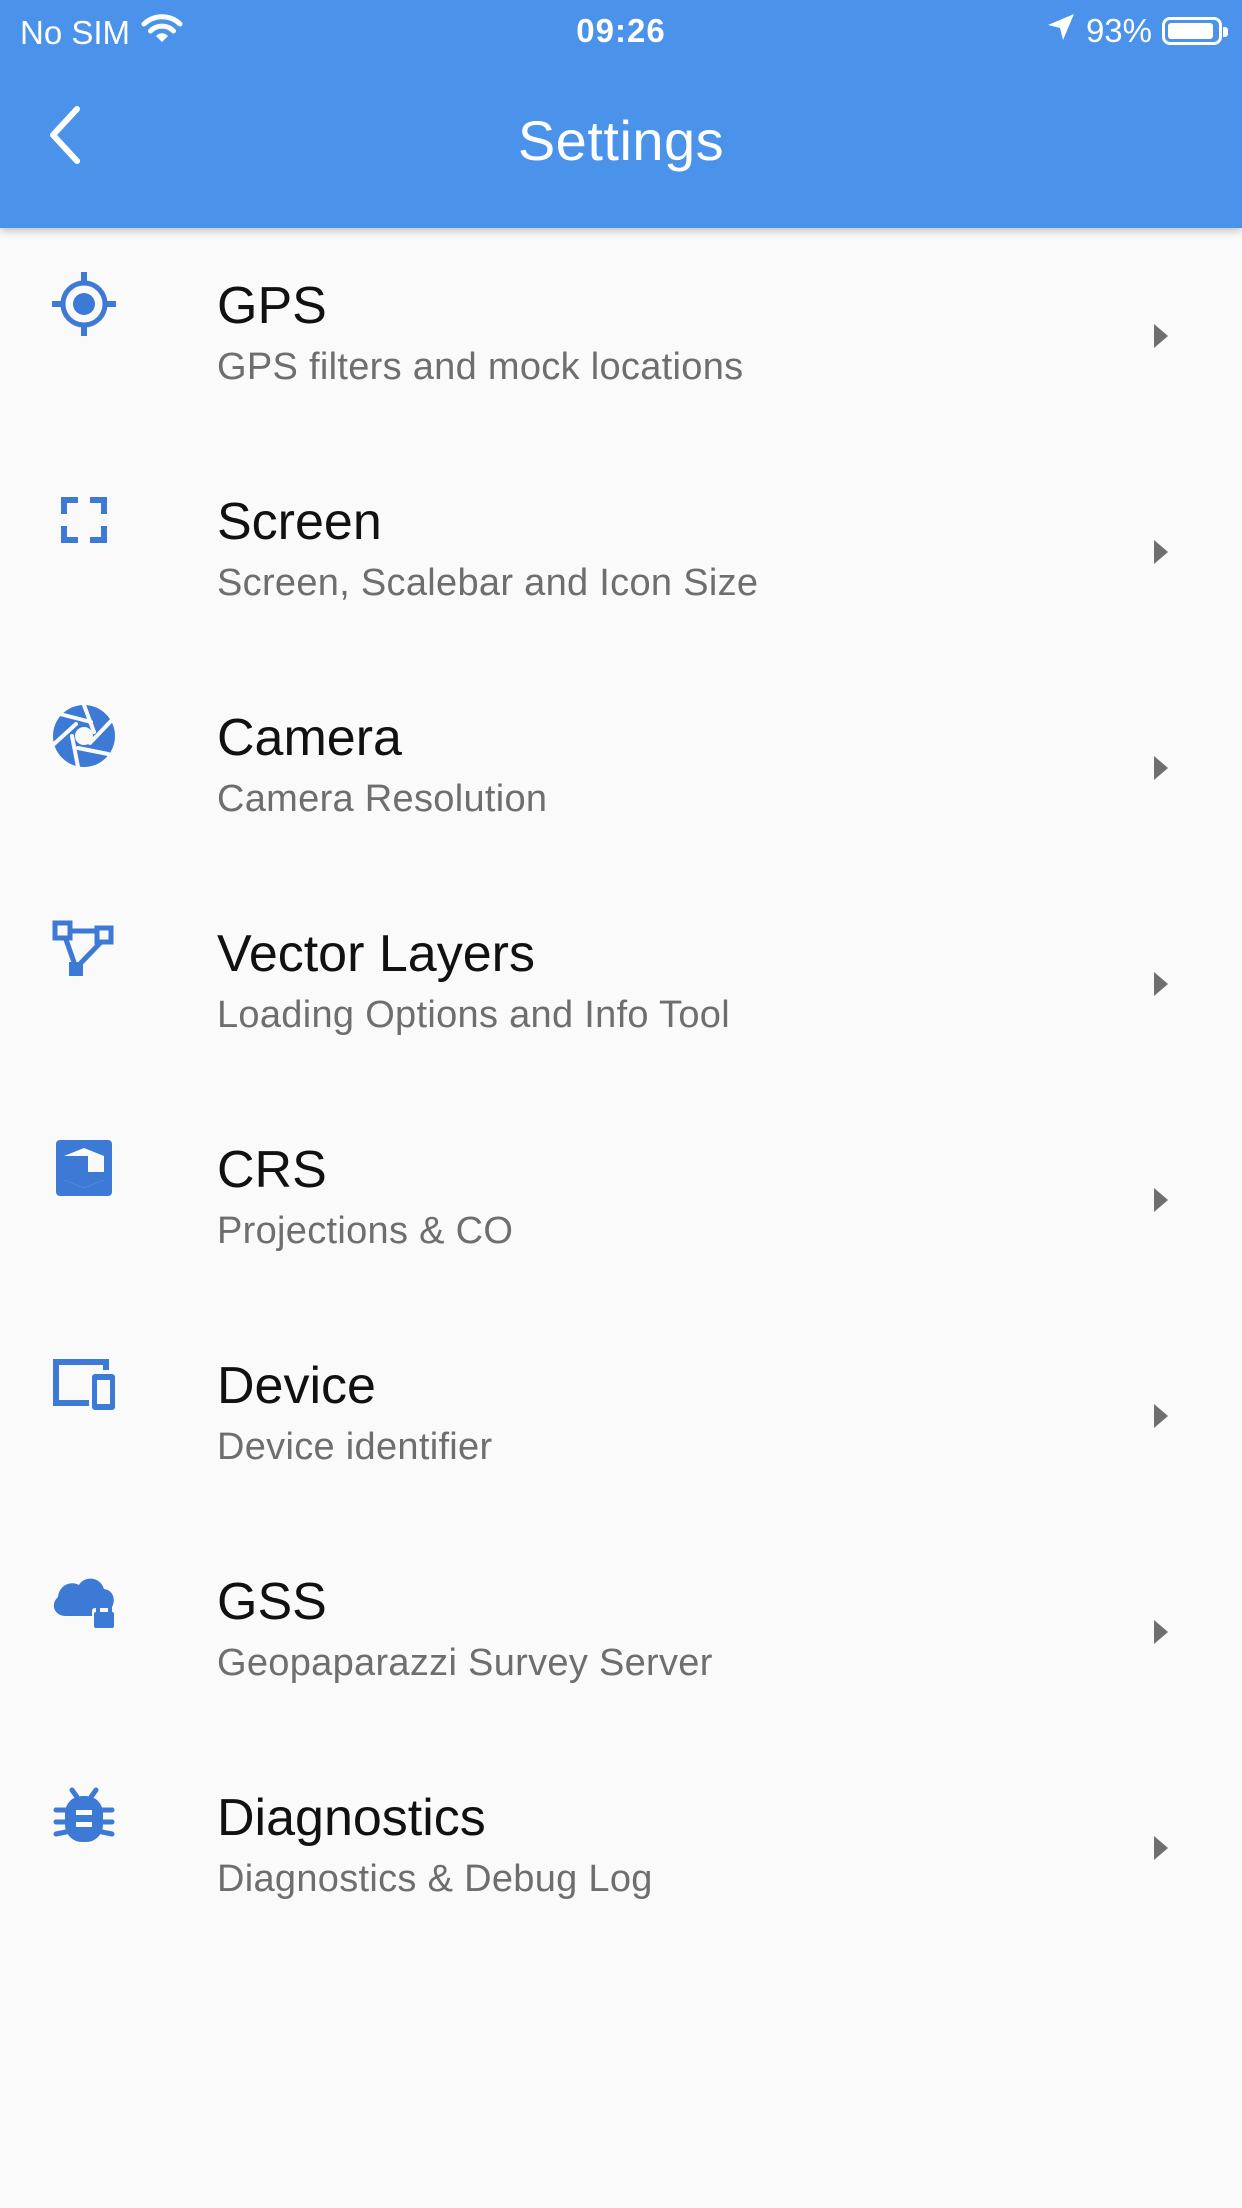  I want to click on settings-item-camera: Camera Camera Resolution, so click(621, 768).